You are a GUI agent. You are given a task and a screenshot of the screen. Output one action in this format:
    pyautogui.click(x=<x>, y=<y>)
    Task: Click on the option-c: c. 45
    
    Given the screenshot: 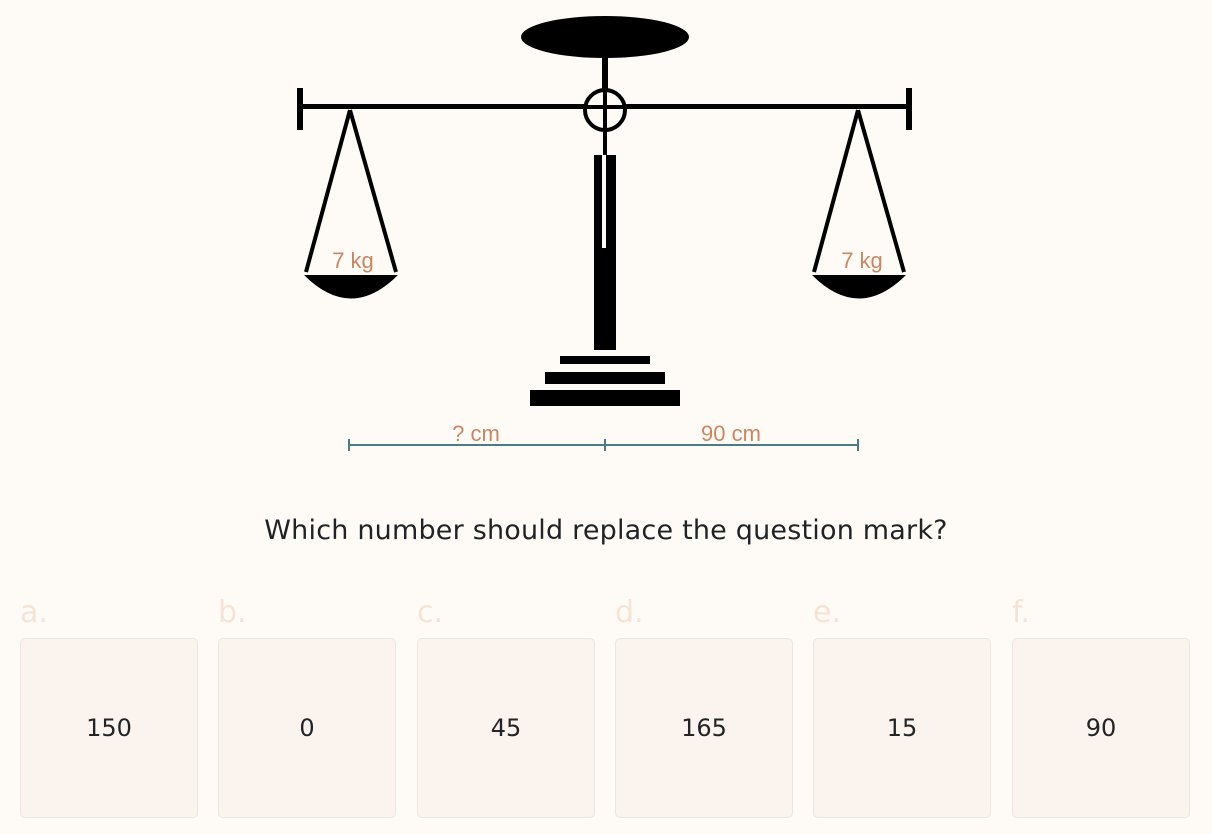 What is the action you would take?
    pyautogui.click(x=506, y=707)
    